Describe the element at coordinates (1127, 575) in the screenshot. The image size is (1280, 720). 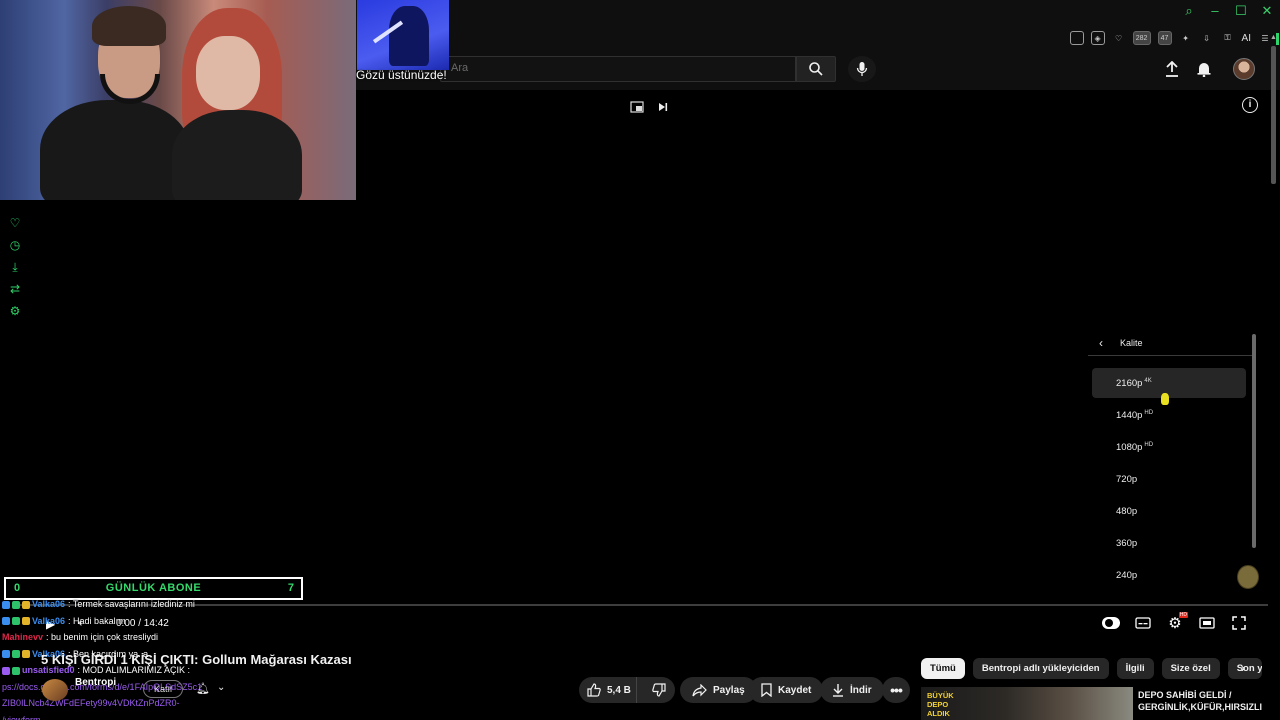
I see `quality-option-label: 240p` at that location.